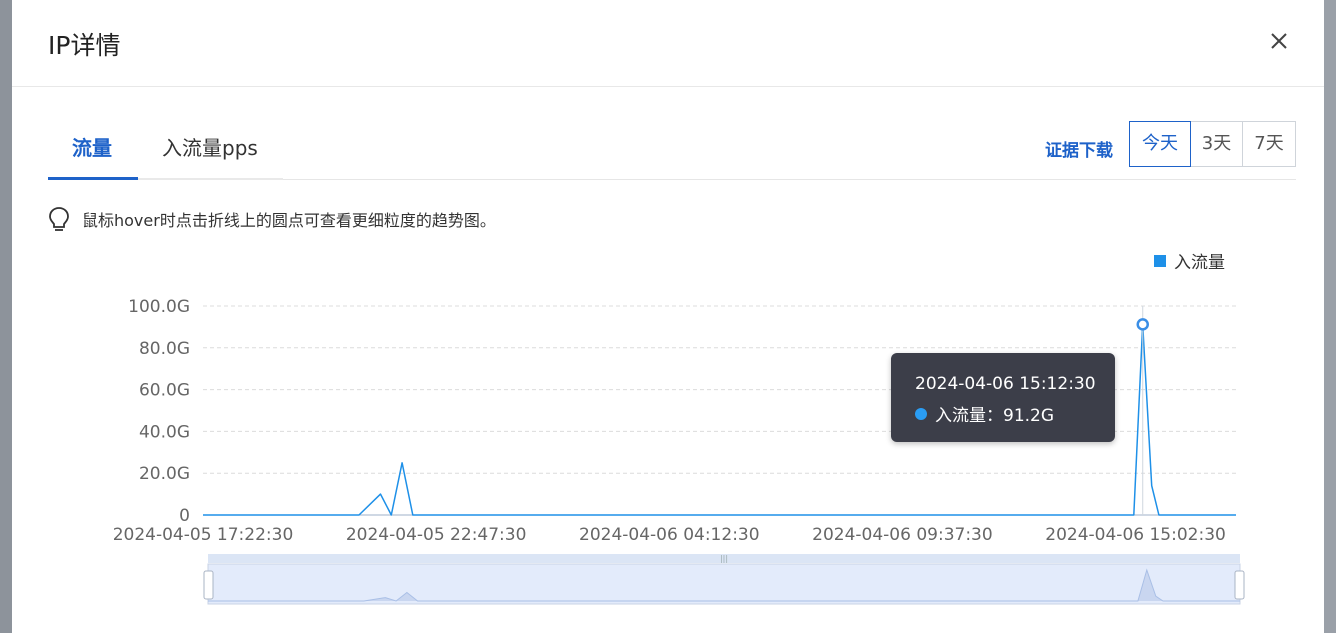 This screenshot has width=1336, height=633. I want to click on datazoom-handle-left, so click(208, 585).